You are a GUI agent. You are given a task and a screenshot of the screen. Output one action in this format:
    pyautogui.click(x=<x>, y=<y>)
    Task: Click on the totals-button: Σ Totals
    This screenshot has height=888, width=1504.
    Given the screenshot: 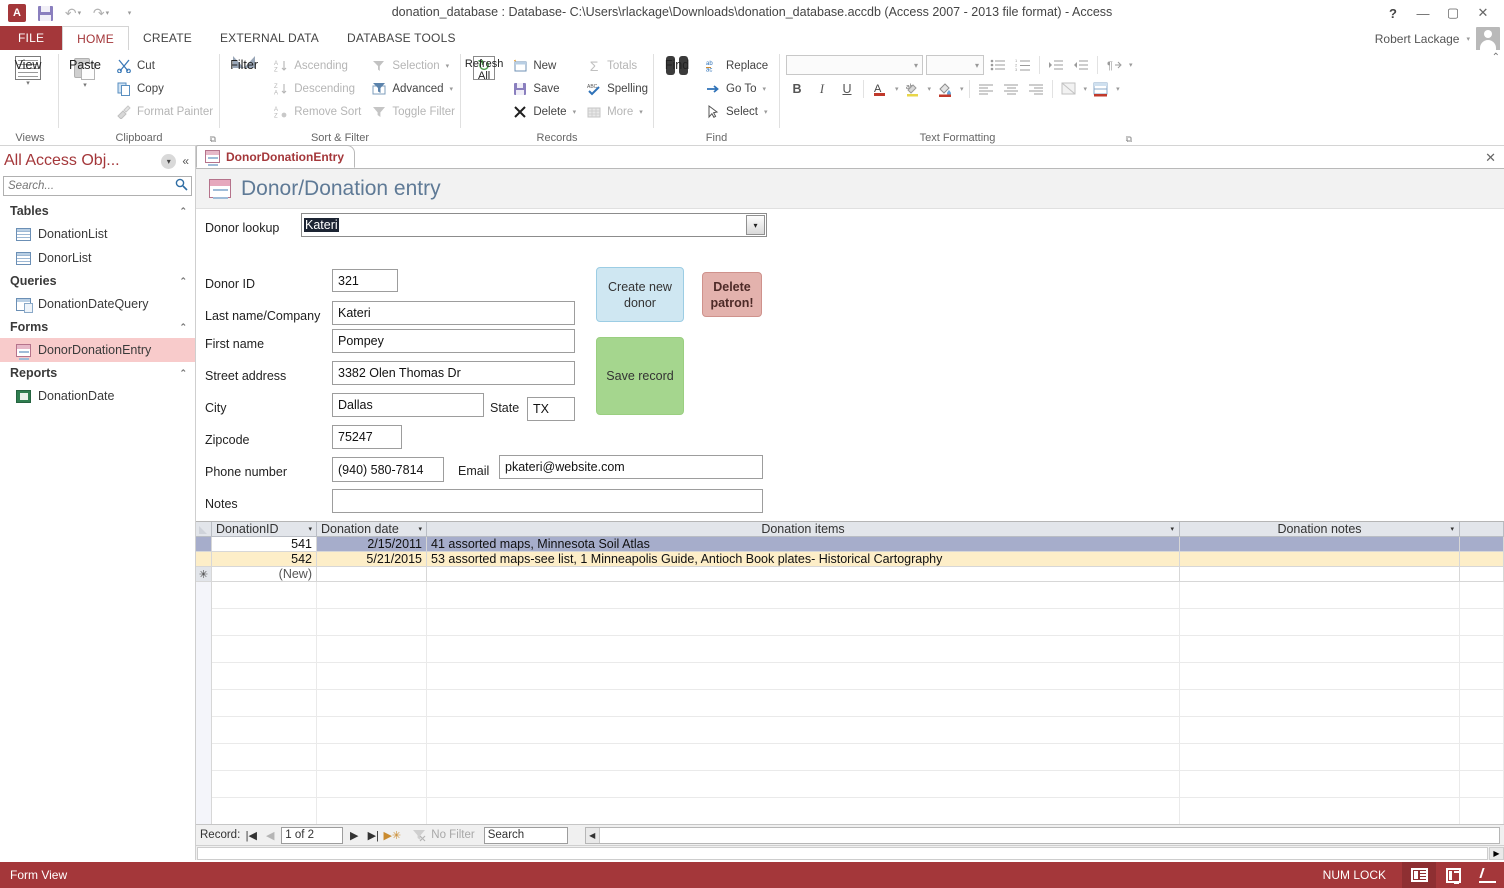 What is the action you would take?
    pyautogui.click(x=617, y=66)
    